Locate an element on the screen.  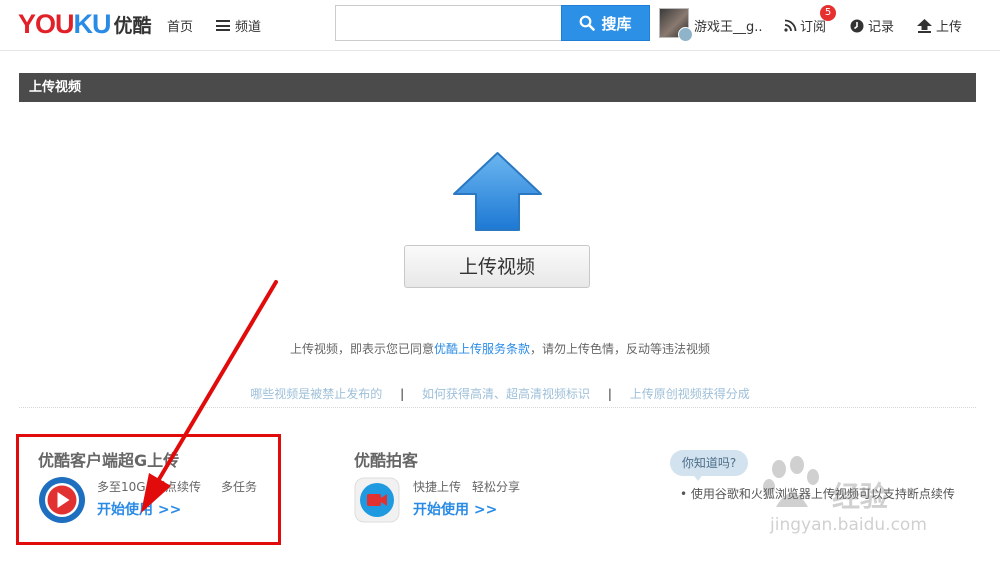
did-you-know-bubble: 你知道吗? is located at coordinates (709, 463).